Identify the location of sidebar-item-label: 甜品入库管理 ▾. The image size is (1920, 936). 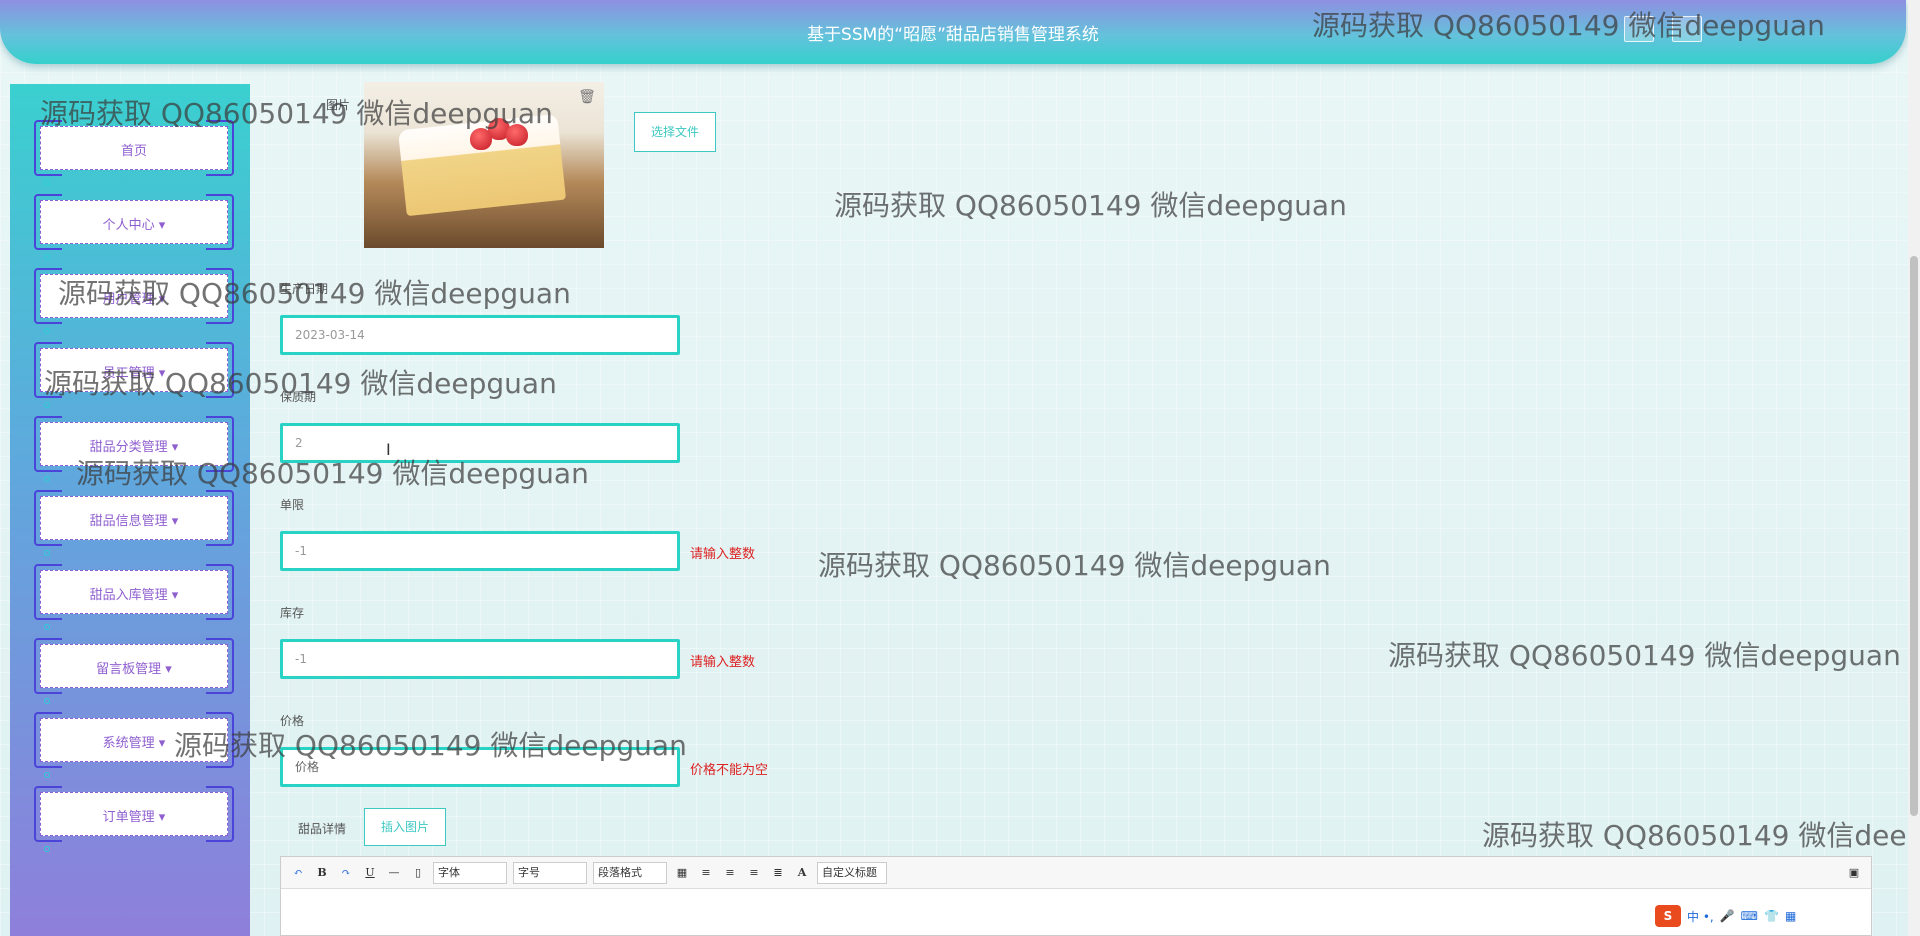
(134, 595).